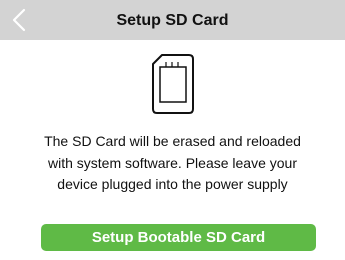 Image resolution: width=345 pixels, height=260 pixels. What do you see at coordinates (172, 141) in the screenshot?
I see `message-line-1: The SD Card will be erased and reloaded` at bounding box center [172, 141].